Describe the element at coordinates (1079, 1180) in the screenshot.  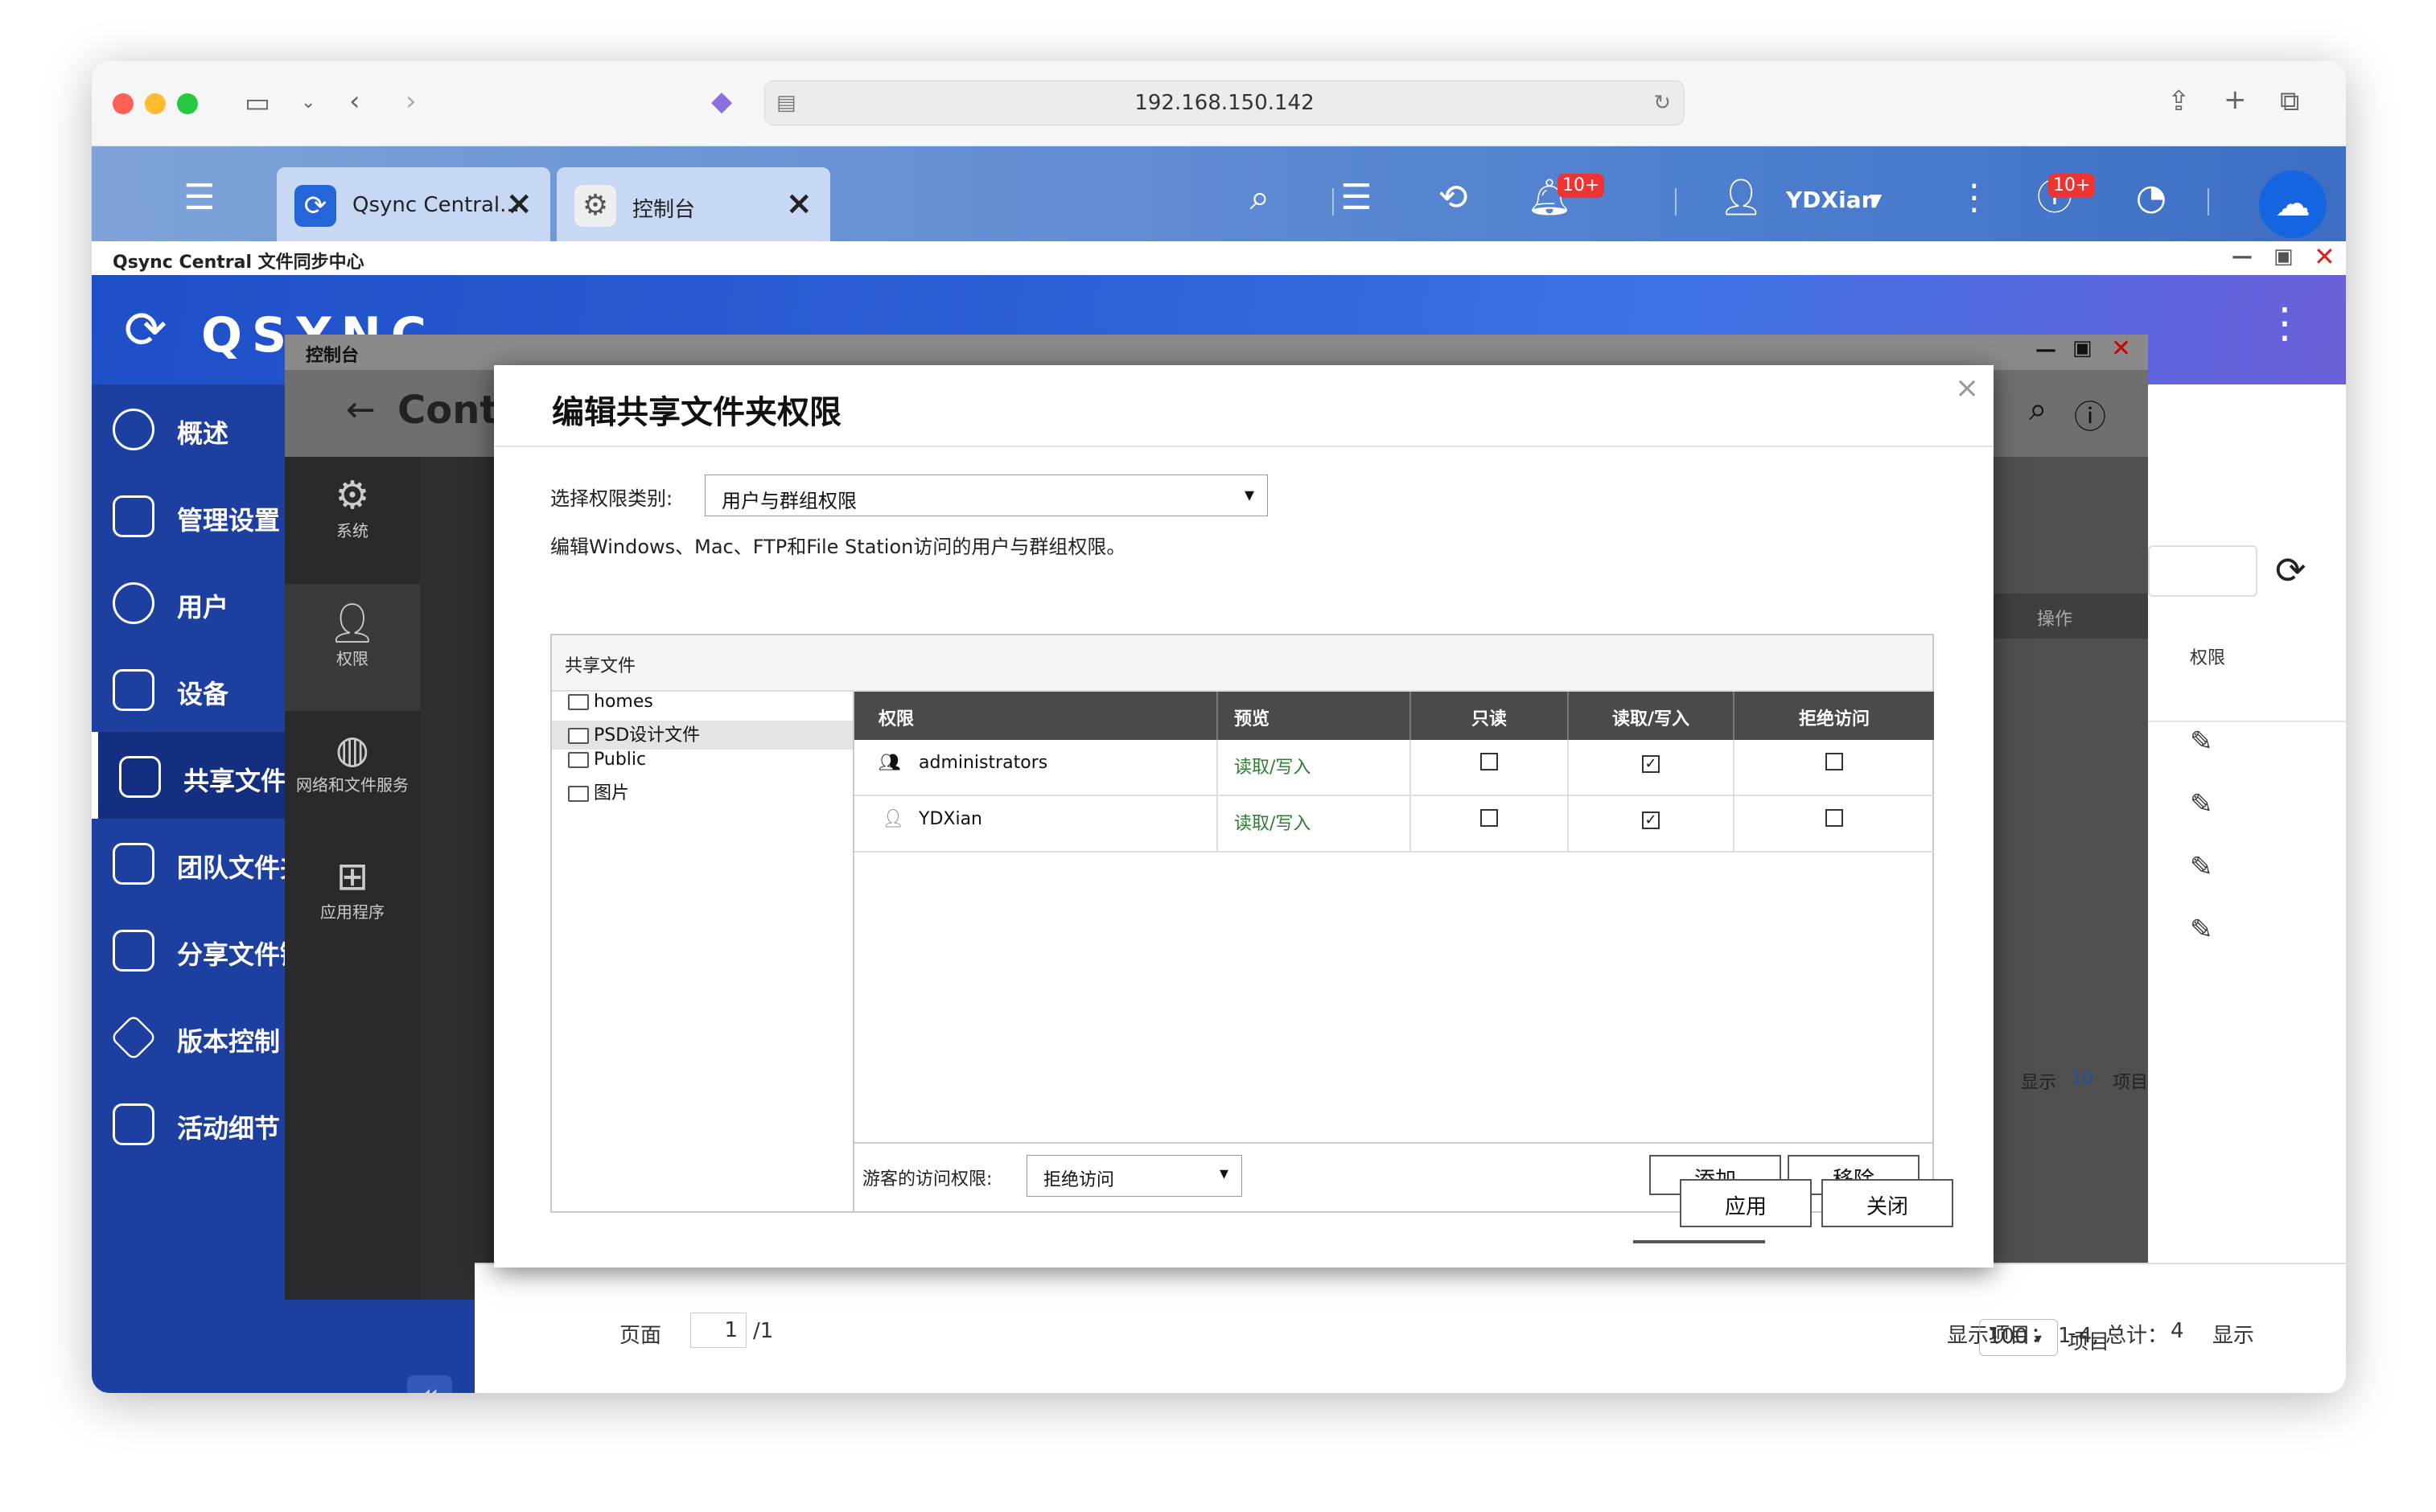
I see `select-value: 拒绝访问` at that location.